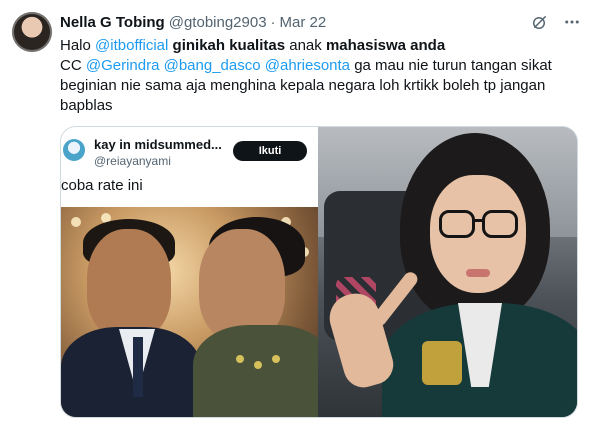  What do you see at coordinates (132, 161) in the screenshot?
I see `embedded-handle: @reiayanyami` at bounding box center [132, 161].